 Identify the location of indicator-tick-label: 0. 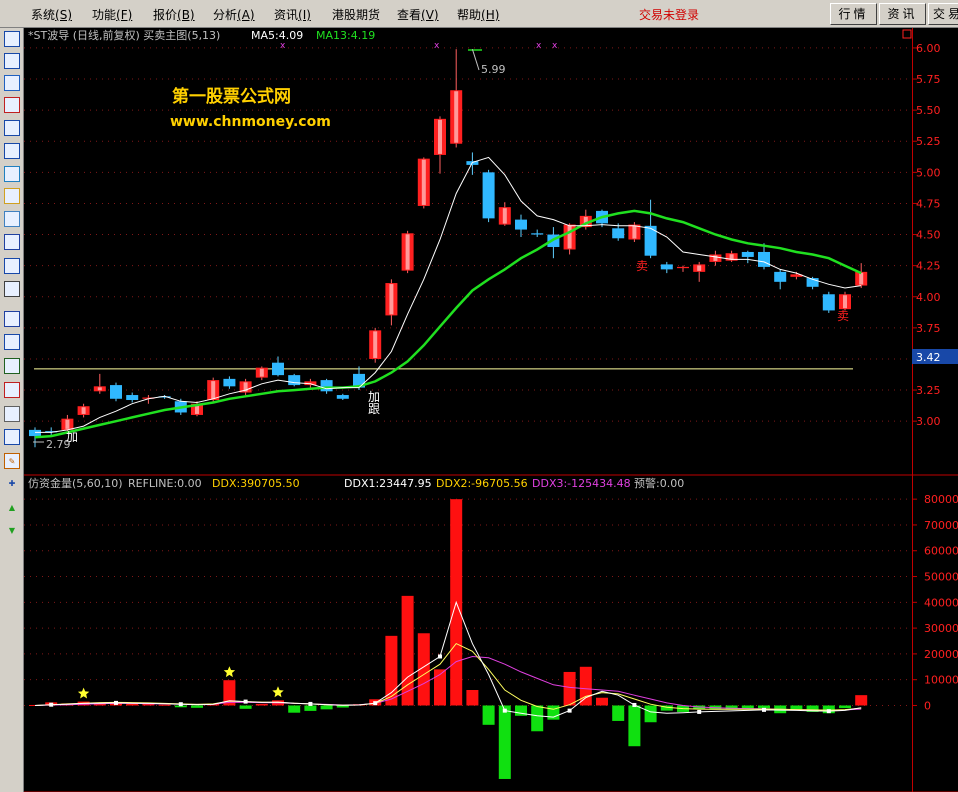
(927, 705).